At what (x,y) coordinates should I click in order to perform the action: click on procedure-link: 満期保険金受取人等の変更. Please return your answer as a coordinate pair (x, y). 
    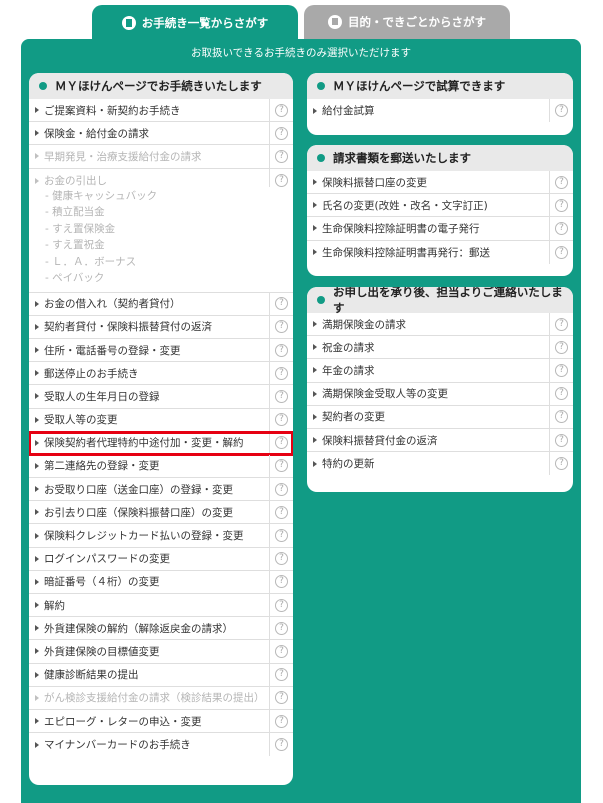
    Looking at the image, I should click on (428, 393).